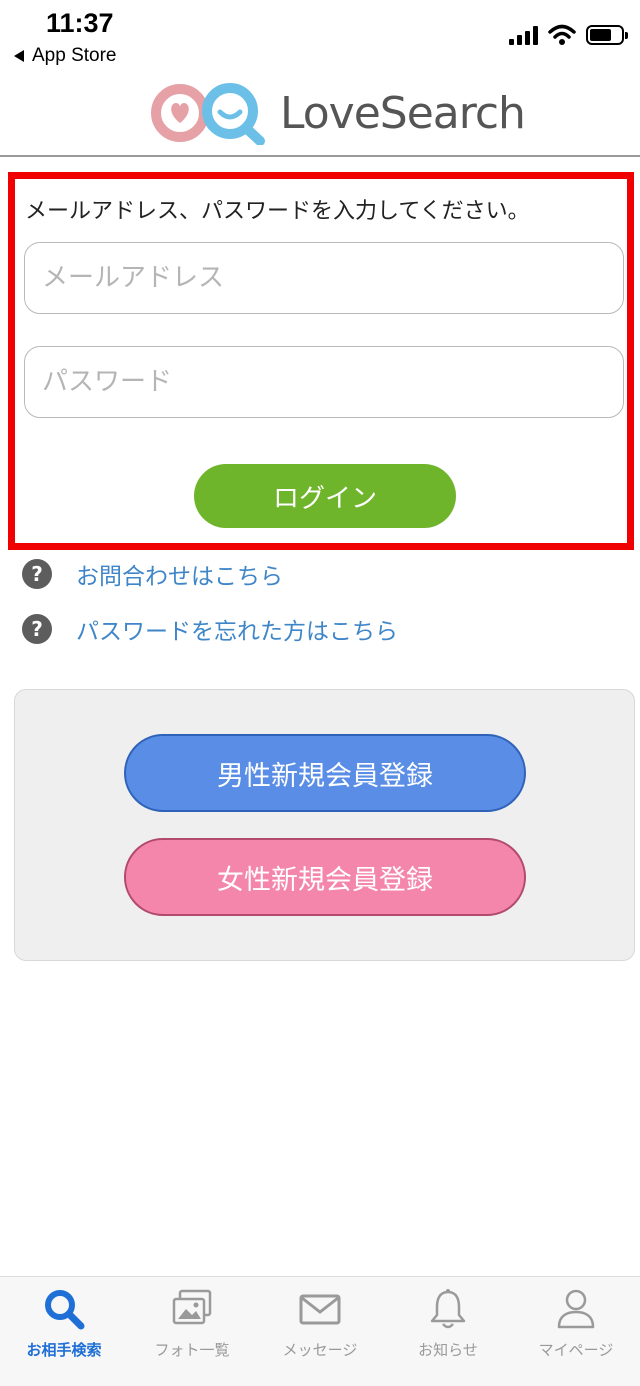  Describe the element at coordinates (320, 36) in the screenshot. I see `status-bar: 11:37 App Store` at that location.